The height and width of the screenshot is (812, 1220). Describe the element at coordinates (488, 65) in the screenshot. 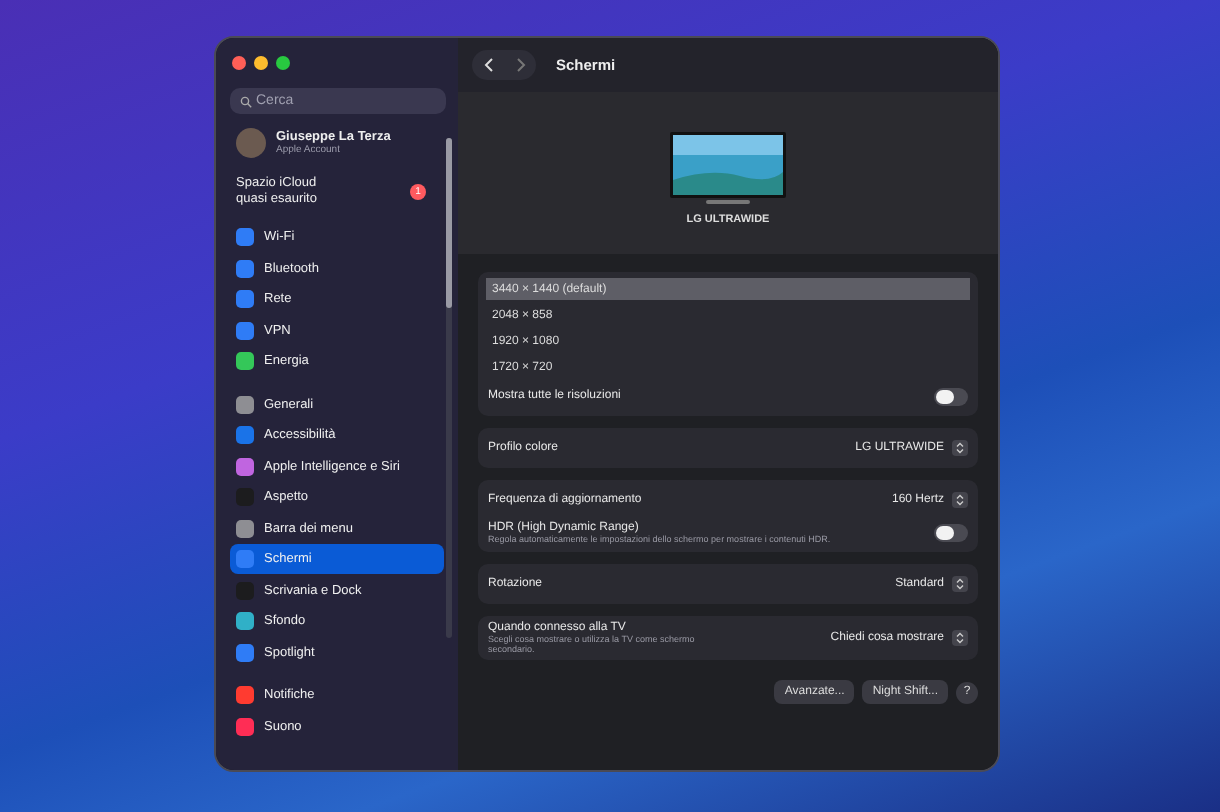

I see `chevron-left-icon` at that location.